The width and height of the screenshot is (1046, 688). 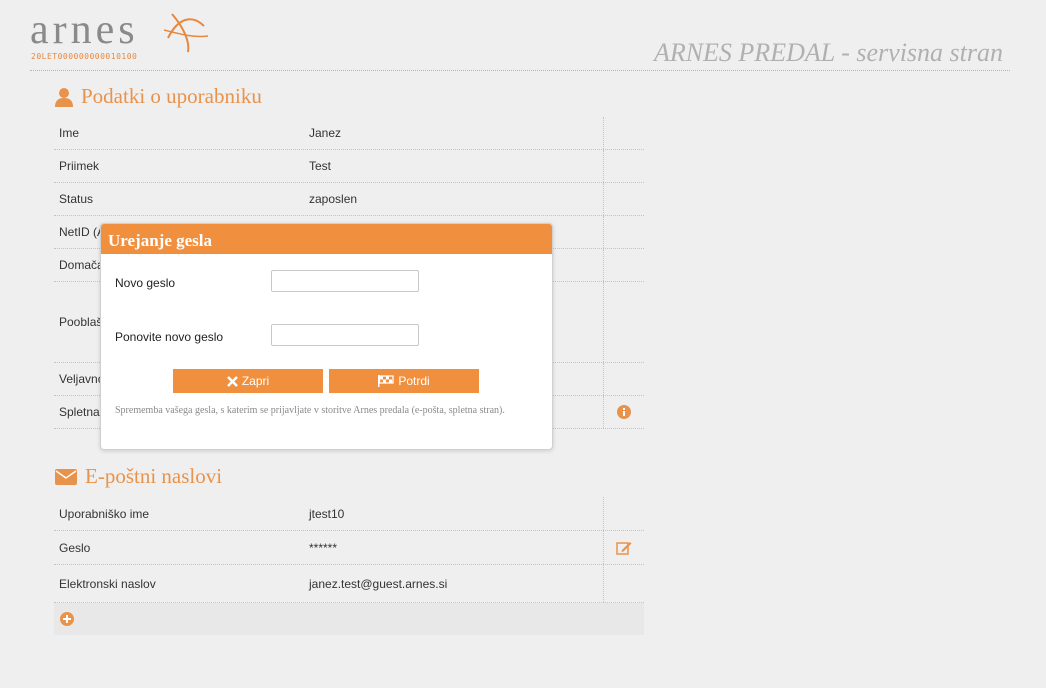 What do you see at coordinates (84, 56) in the screenshot?
I see `logo-subtitle: 20LET000000000010100` at bounding box center [84, 56].